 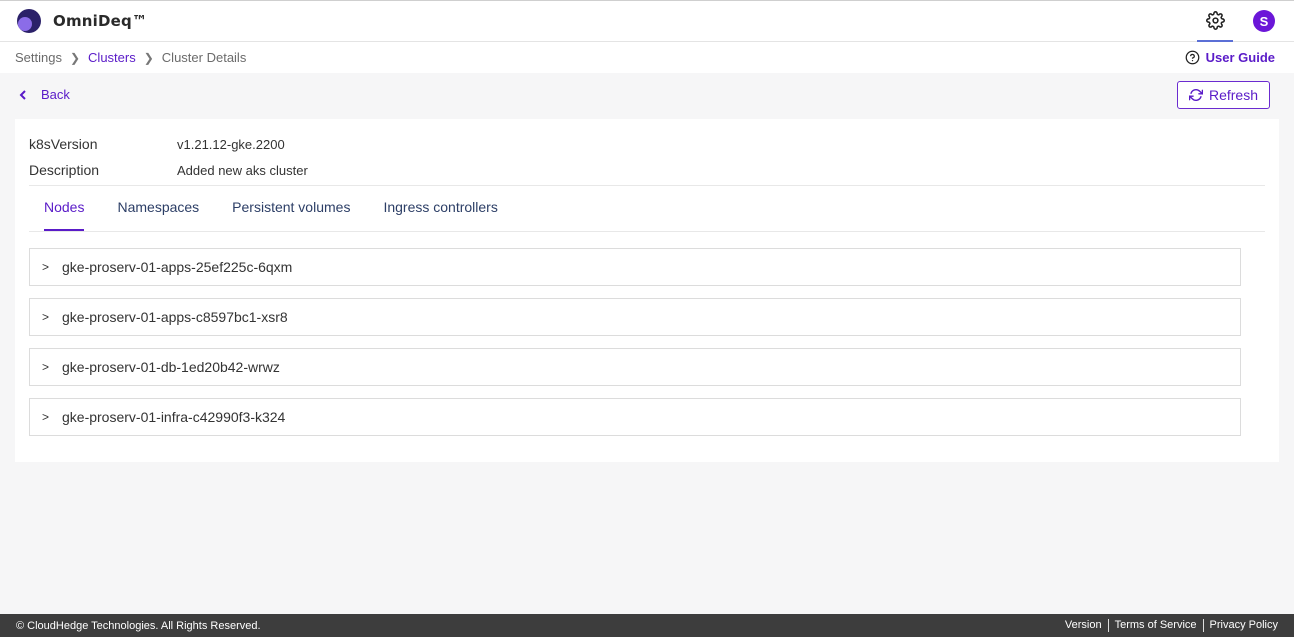 I want to click on terms-of-service-link: Terms of Service, so click(x=1155, y=625).